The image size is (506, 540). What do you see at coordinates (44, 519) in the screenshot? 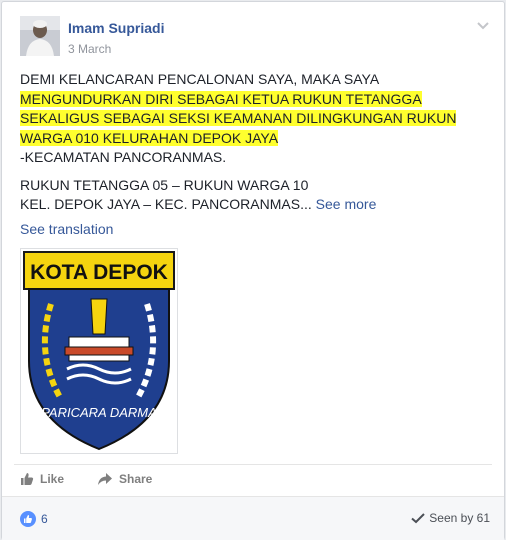
I see `like-count: 6` at bounding box center [44, 519].